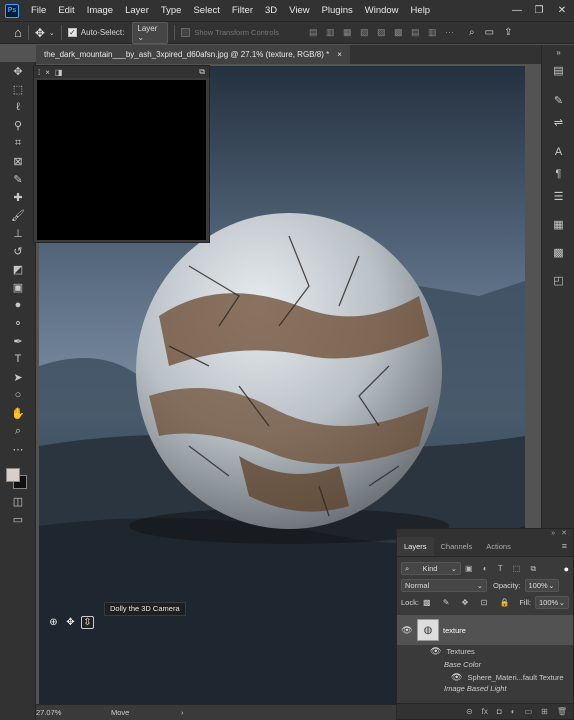  Describe the element at coordinates (472, 32) in the screenshot. I see `search-icon: ⌕` at that location.